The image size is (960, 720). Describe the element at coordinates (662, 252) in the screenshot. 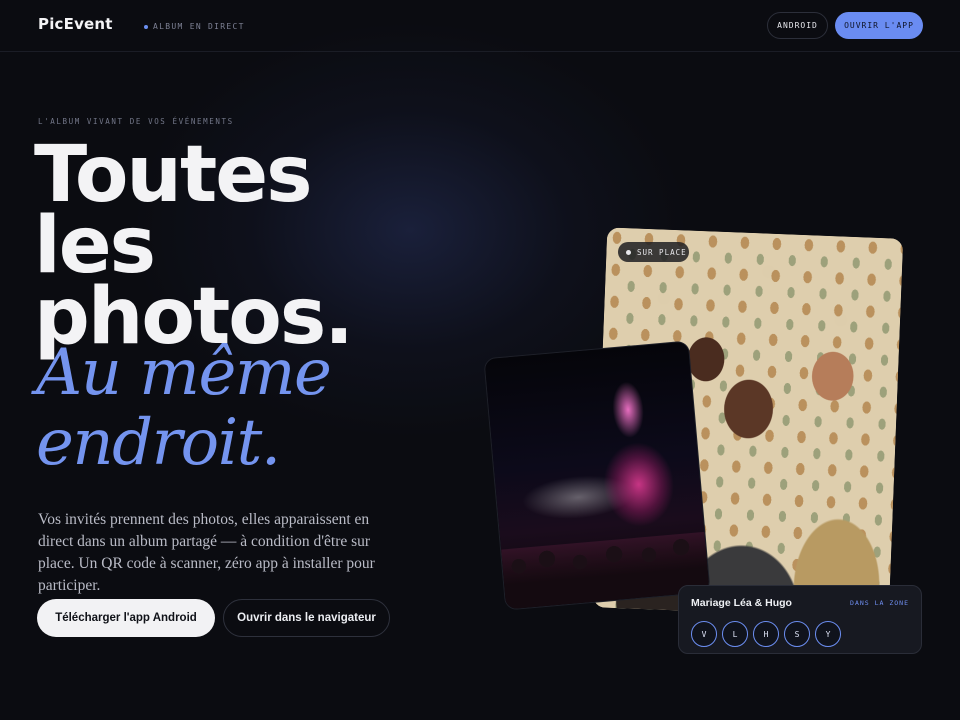

I see `badge-label: SUR PLACE` at that location.